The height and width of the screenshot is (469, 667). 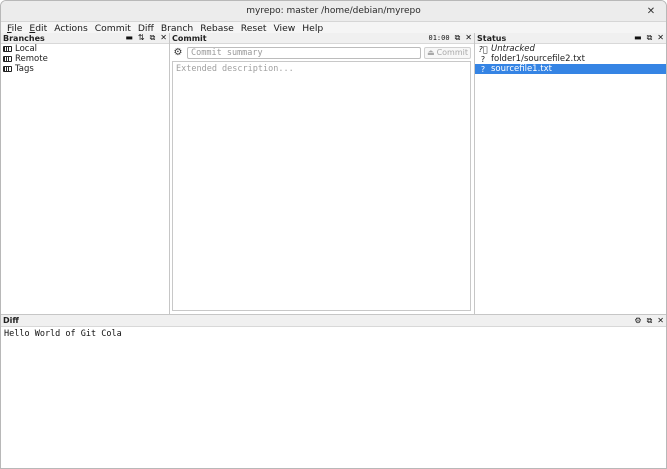 What do you see at coordinates (85, 59) in the screenshot?
I see `branch-item-remote: Remote` at bounding box center [85, 59].